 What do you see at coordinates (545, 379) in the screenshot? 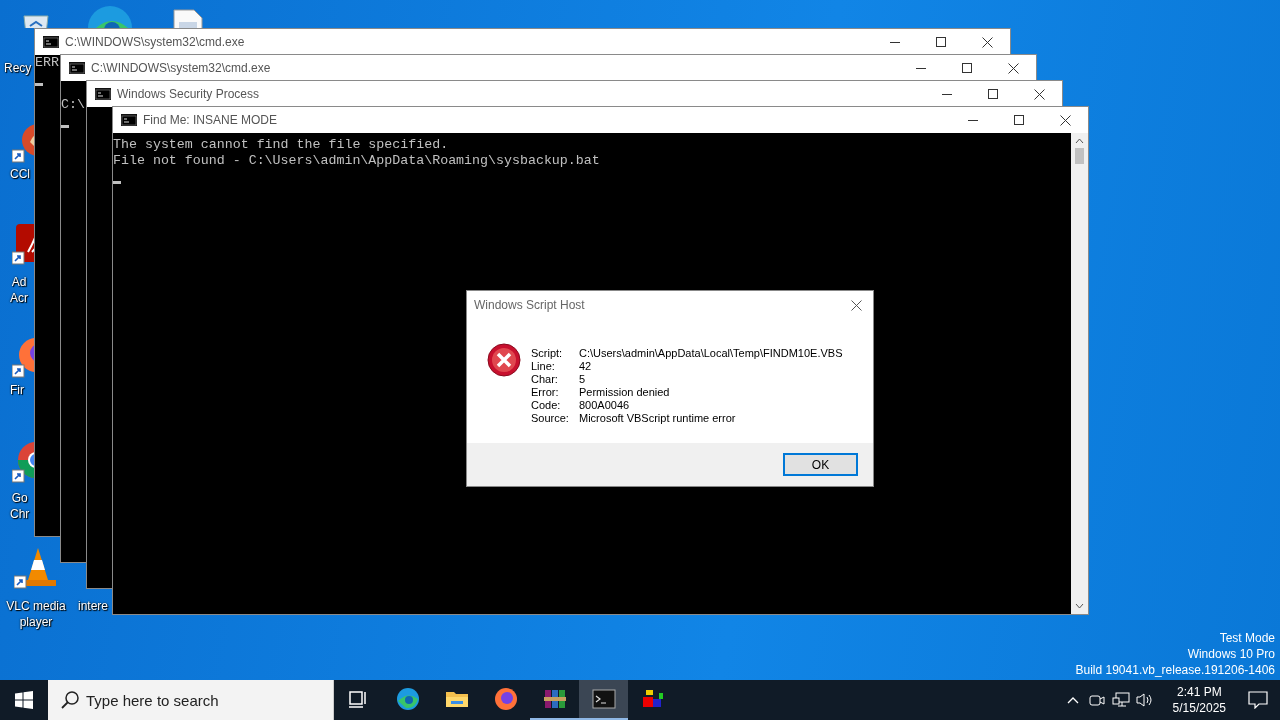
I see `field-label: Char:` at bounding box center [545, 379].